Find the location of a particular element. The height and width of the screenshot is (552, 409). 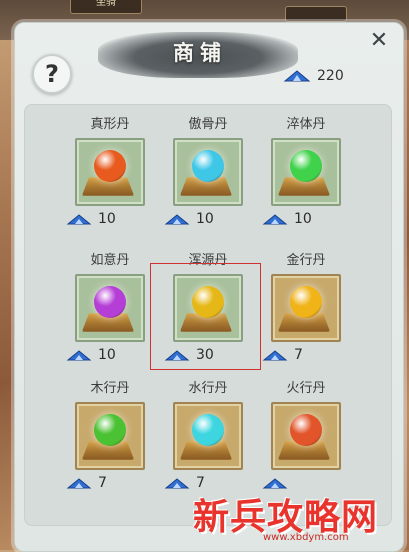

shop-item: 淬体丹 10 is located at coordinates (306, 172).